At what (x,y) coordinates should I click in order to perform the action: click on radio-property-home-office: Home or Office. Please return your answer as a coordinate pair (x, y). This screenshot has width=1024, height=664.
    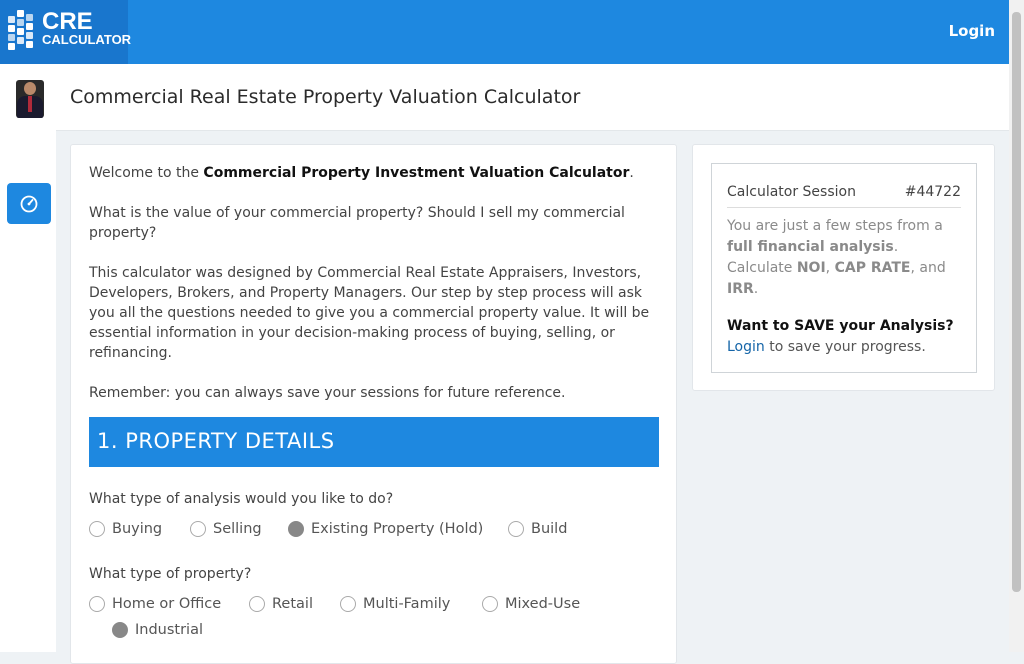
    Looking at the image, I should click on (155, 604).